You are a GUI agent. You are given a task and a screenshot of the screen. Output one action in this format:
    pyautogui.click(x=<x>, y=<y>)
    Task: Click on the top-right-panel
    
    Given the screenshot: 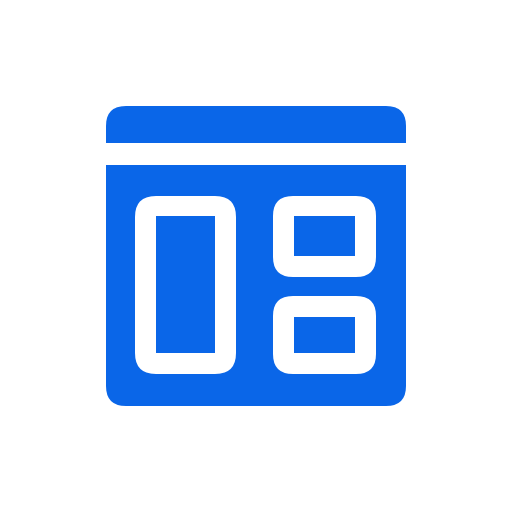 What is the action you would take?
    pyautogui.click(x=324, y=236)
    